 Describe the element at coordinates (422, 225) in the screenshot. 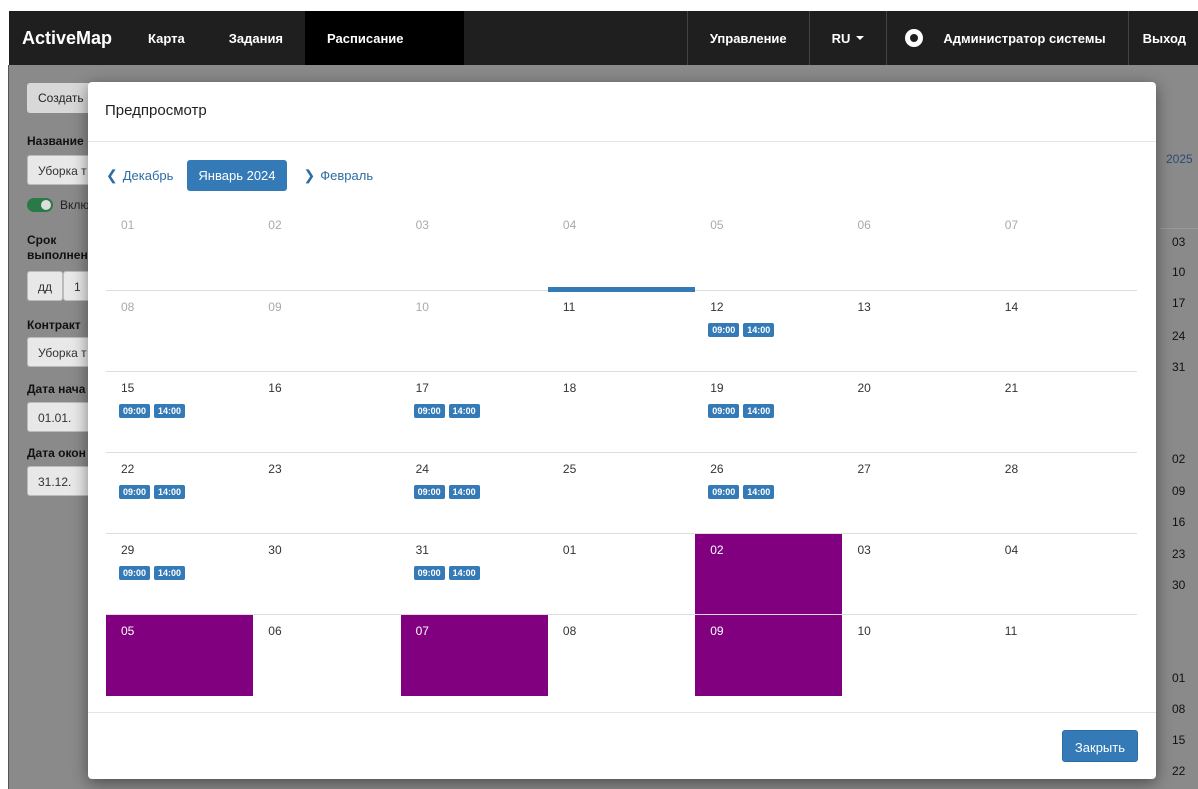

I see `day-number: 03` at that location.